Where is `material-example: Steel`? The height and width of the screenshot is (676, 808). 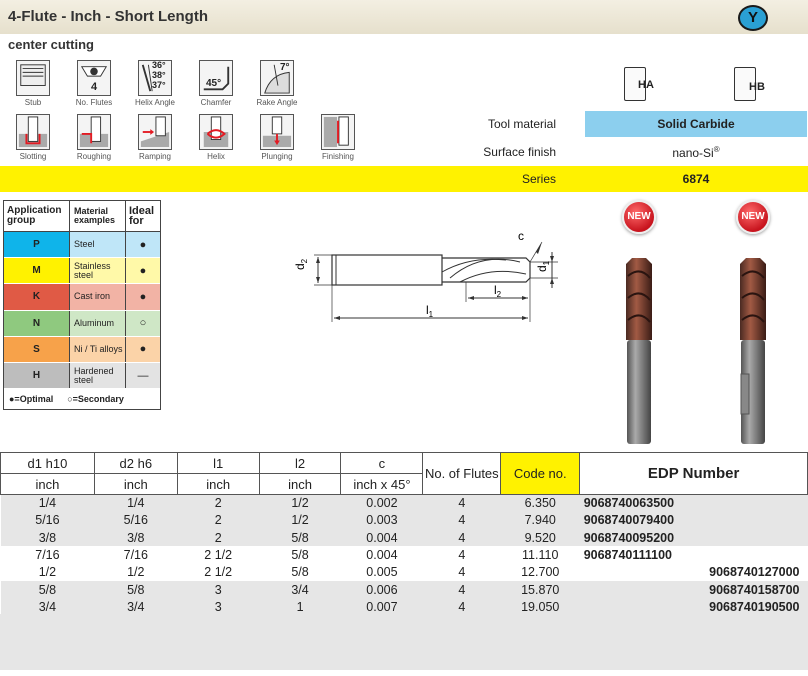
material-example: Steel is located at coordinates (98, 245).